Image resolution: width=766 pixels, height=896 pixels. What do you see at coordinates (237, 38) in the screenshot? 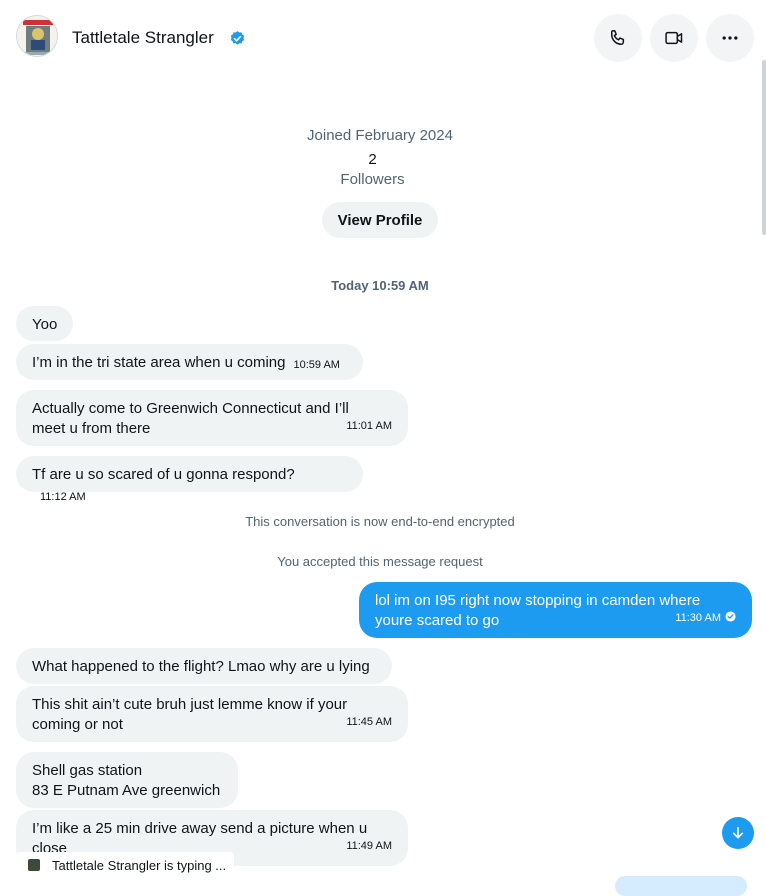
I see `verified-badge-icon` at bounding box center [237, 38].